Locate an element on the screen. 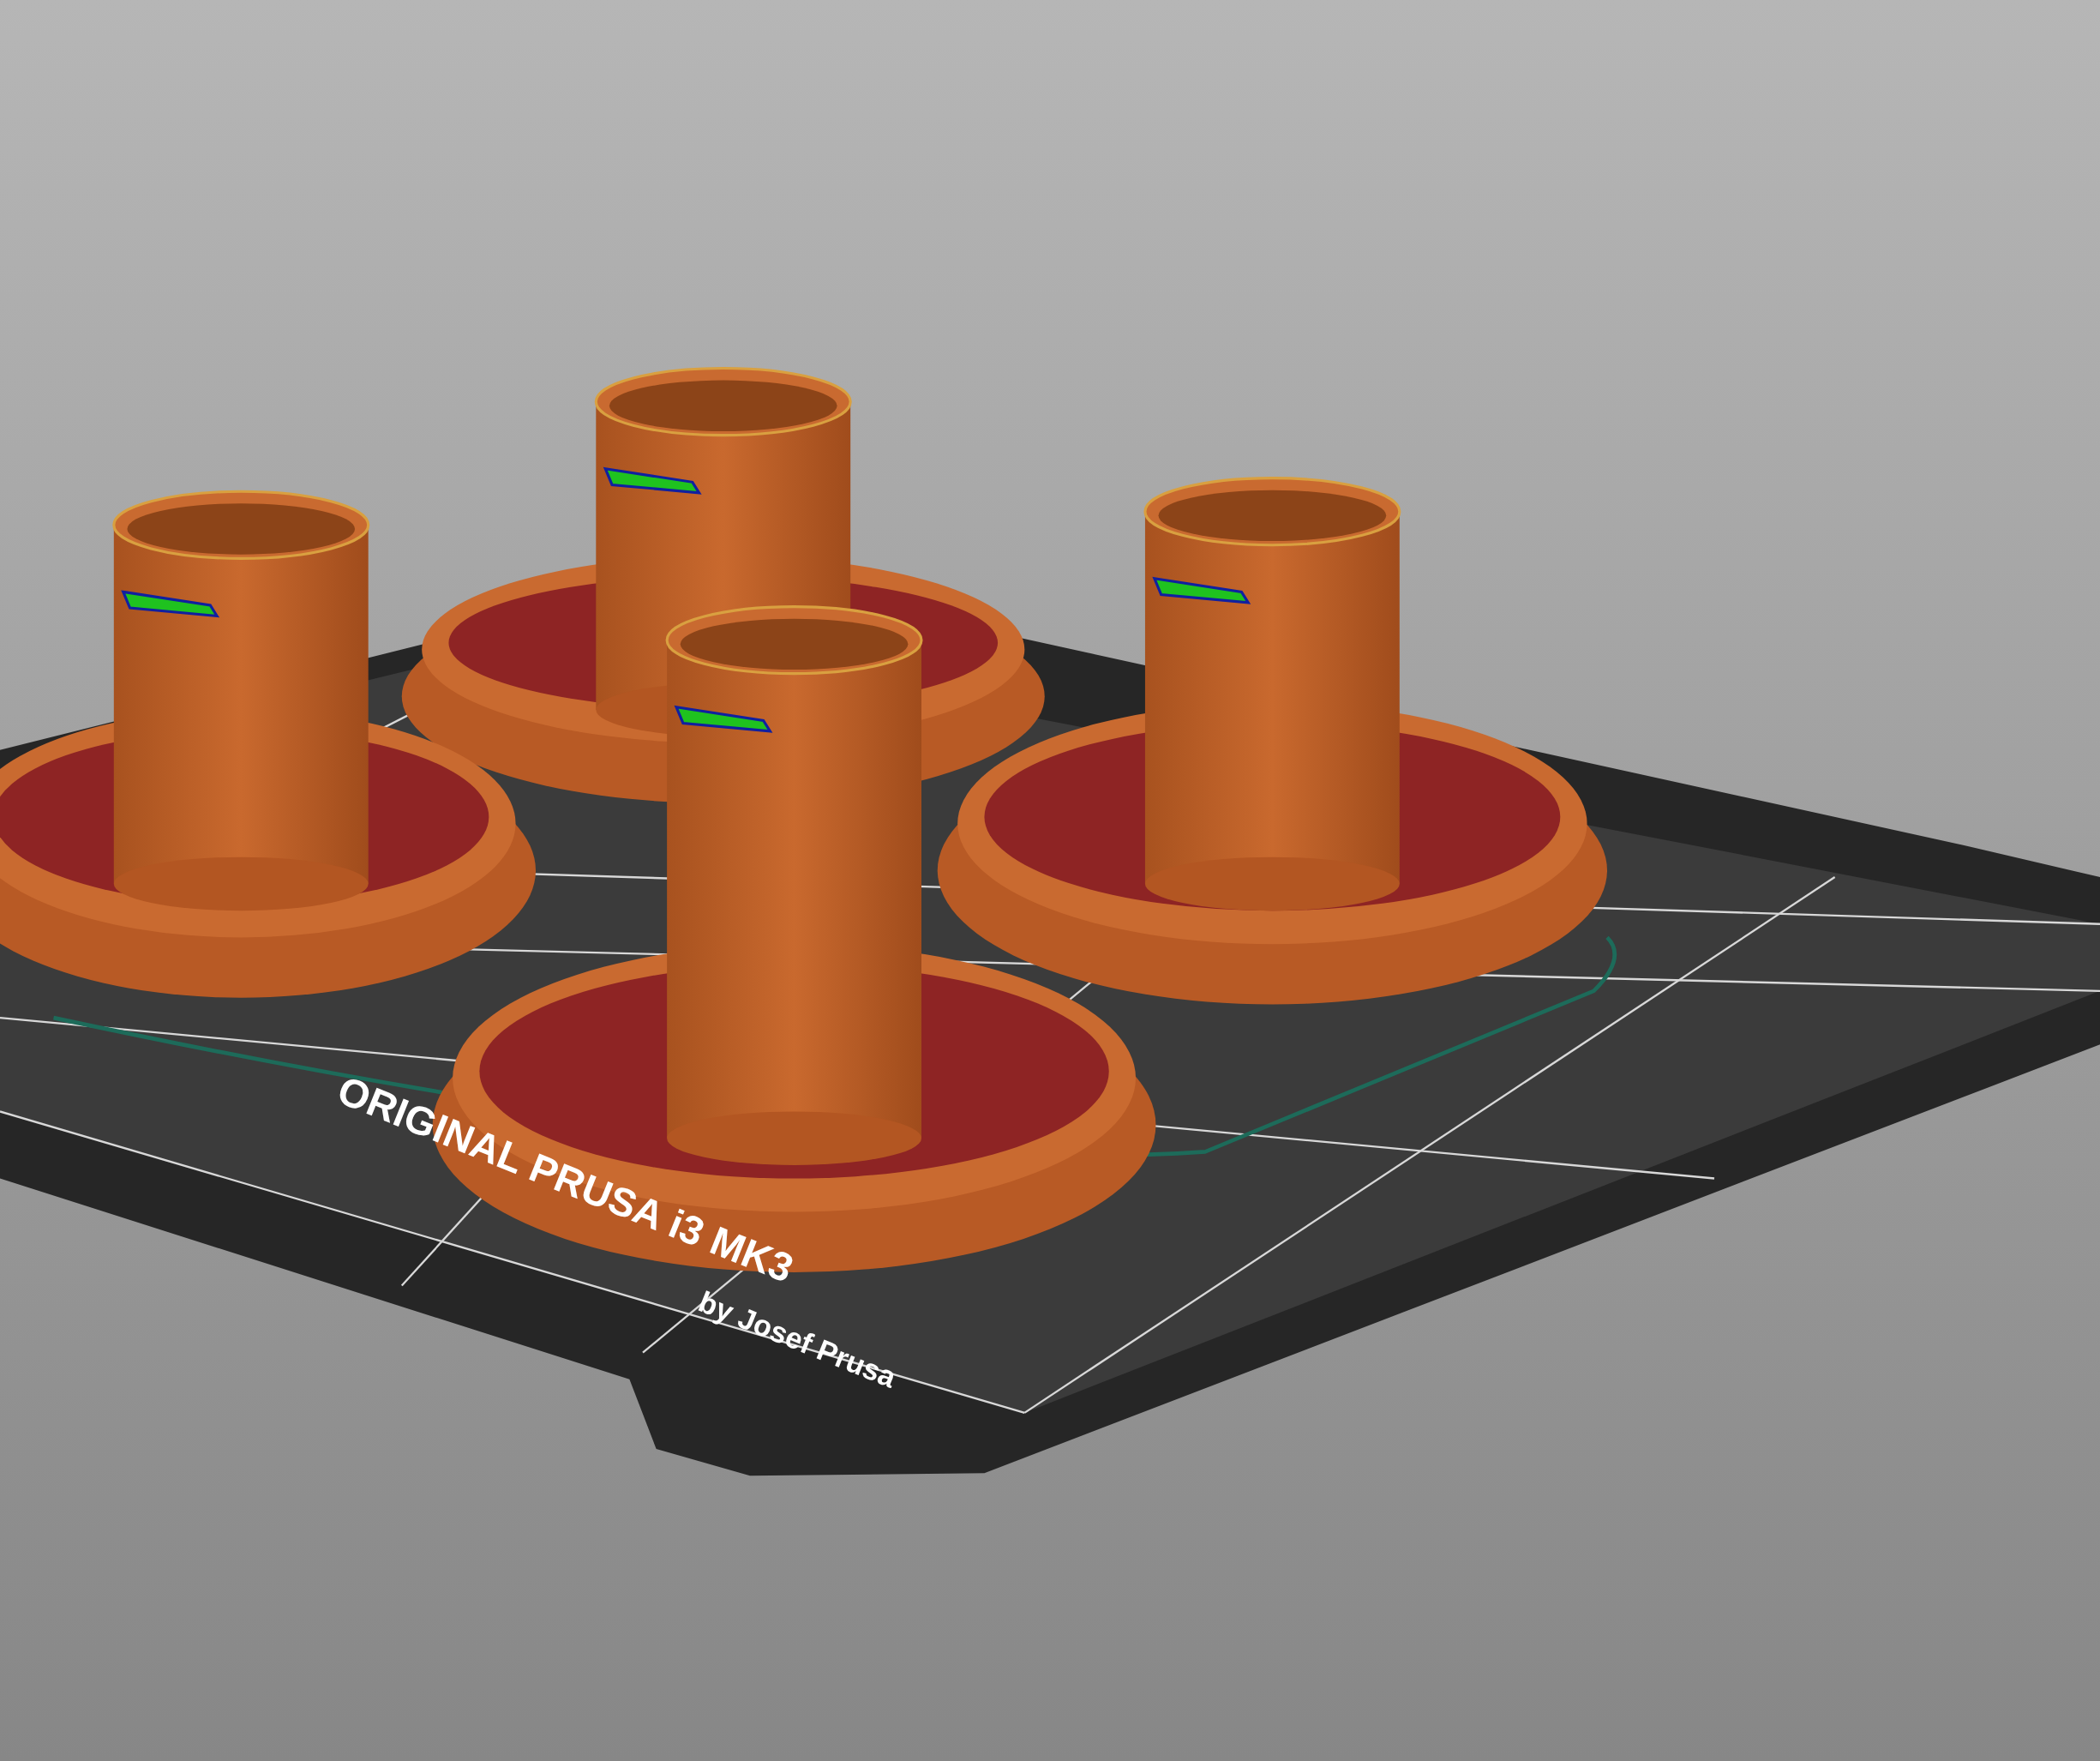 This screenshot has width=2100, height=1761. bed-logo-text: by Josef Prusa is located at coordinates (797, 1339).